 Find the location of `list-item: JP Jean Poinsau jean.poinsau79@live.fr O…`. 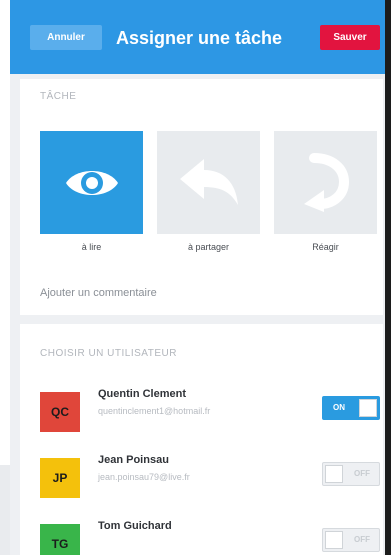

list-item: JP Jean Poinsau jean.poinsau79@live.fr O… is located at coordinates (210, 482).